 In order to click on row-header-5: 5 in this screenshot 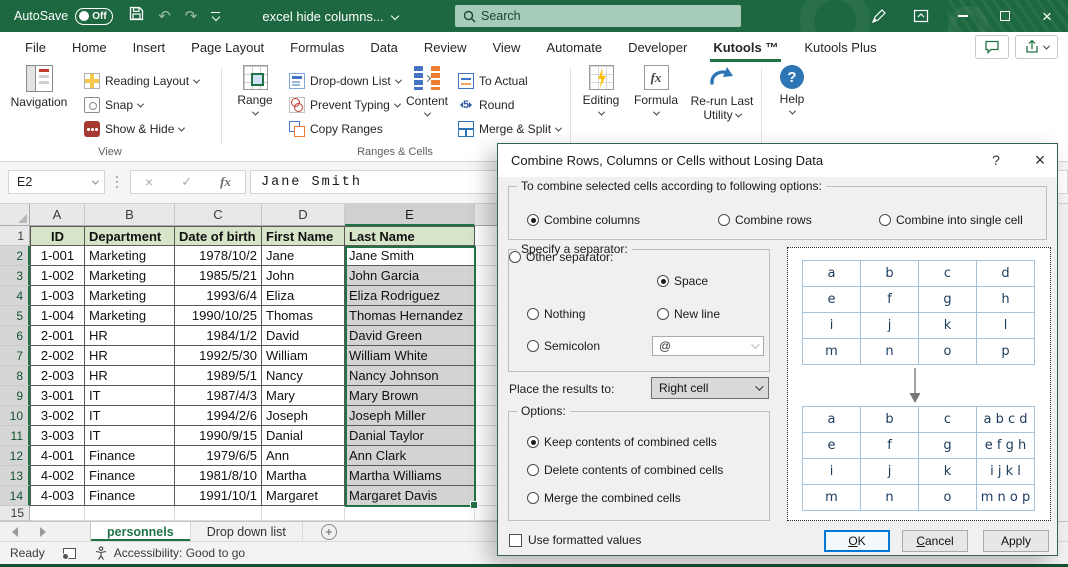, I will do `click(15, 316)`.